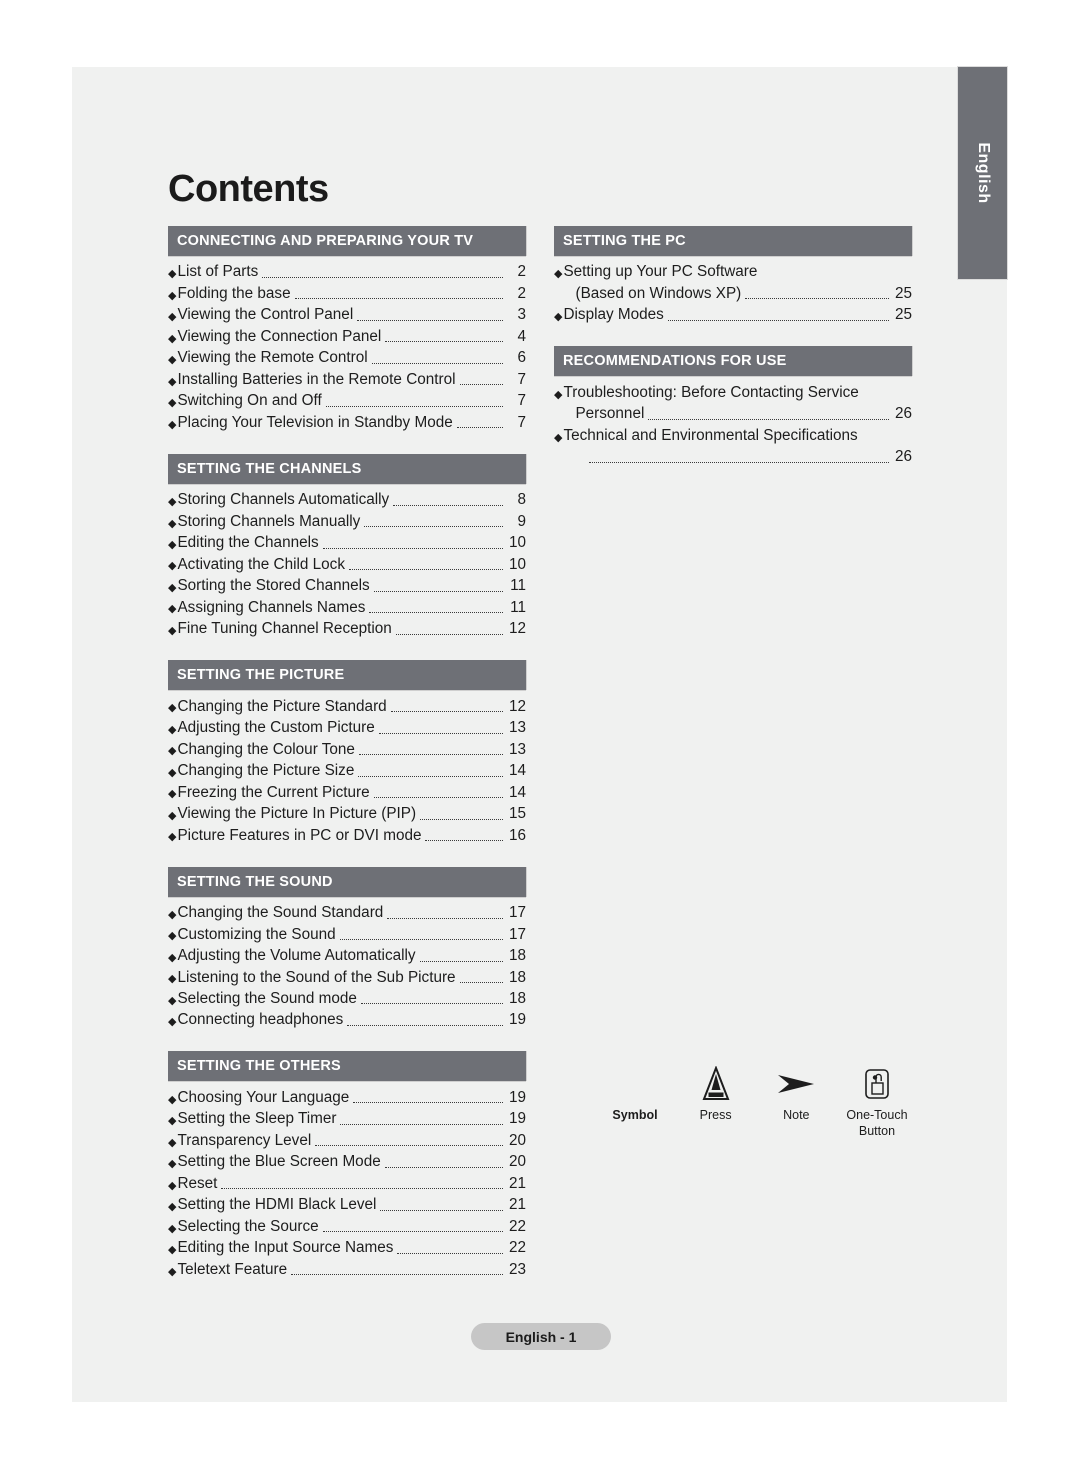 The height and width of the screenshot is (1472, 1080). Describe the element at coordinates (635, 1093) in the screenshot. I see `legend-item: Symbol` at that location.